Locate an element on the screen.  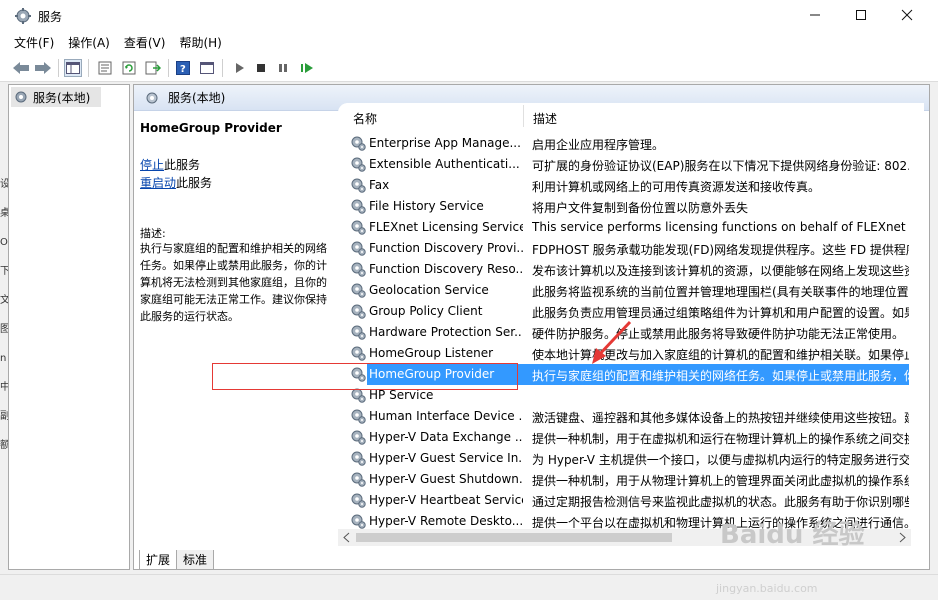
edge-char: 额 is located at coordinates (4, 445).